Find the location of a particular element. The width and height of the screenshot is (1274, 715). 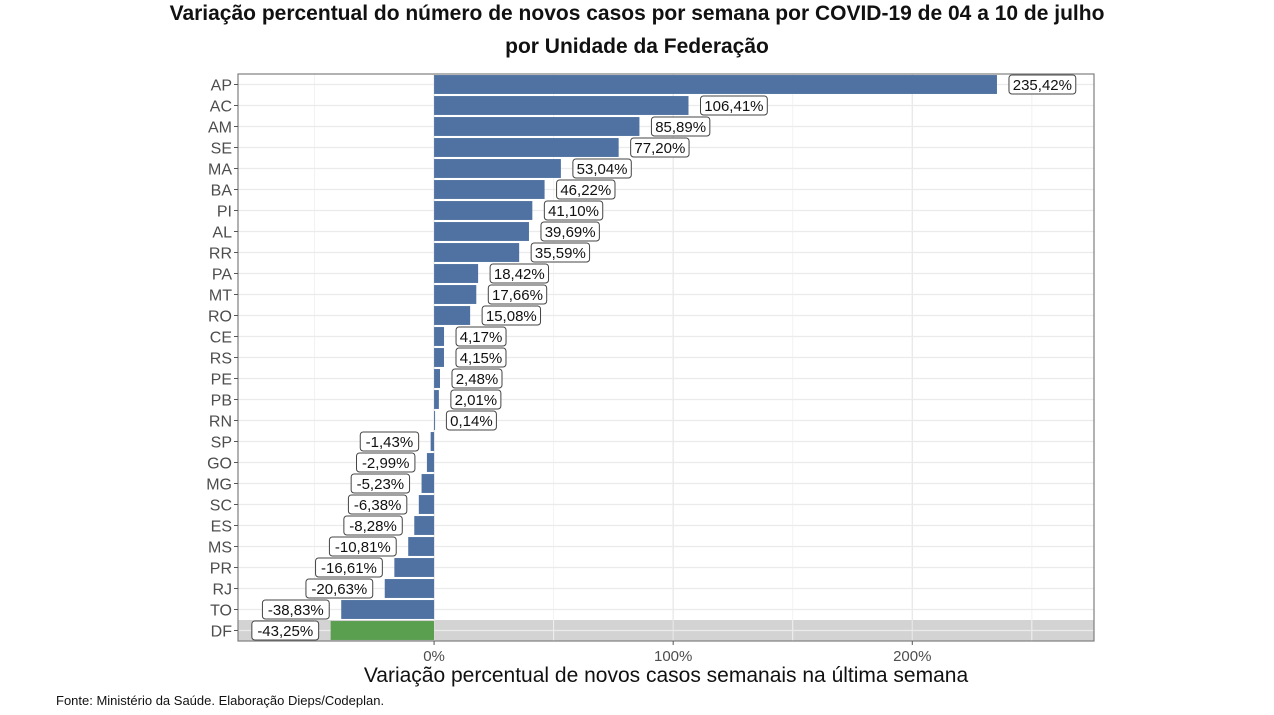

y-tick-label: SE is located at coordinates (221, 149).